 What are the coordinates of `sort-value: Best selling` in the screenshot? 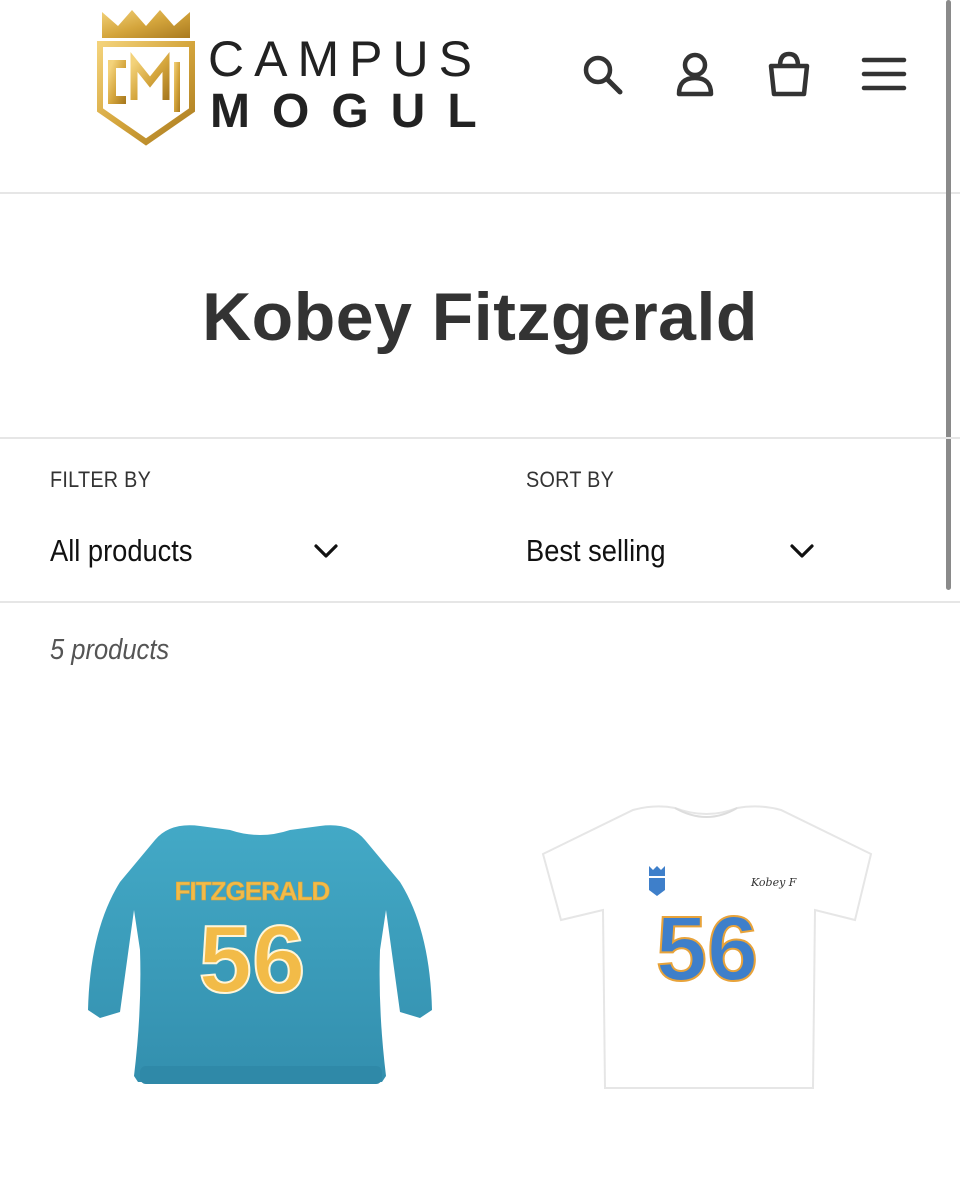 It's located at (596, 550).